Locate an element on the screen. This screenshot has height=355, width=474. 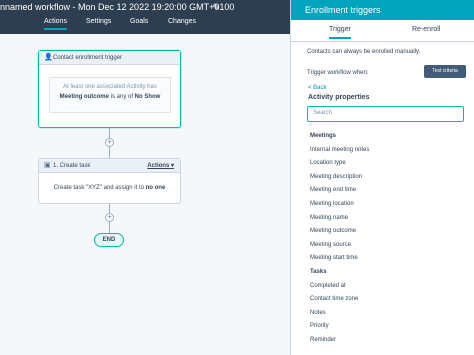
property-list-item: Meeting location is located at coordinates (385, 205).